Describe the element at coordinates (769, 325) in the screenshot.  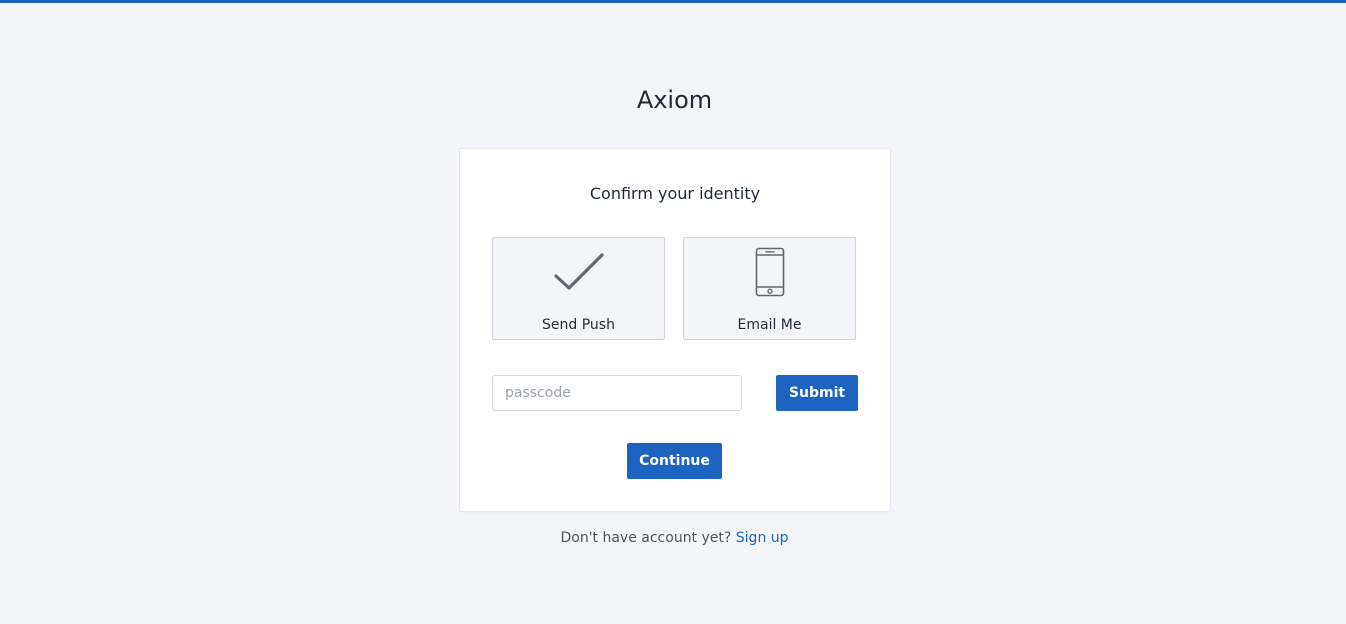
I see `email-me-label: Email Me` at that location.